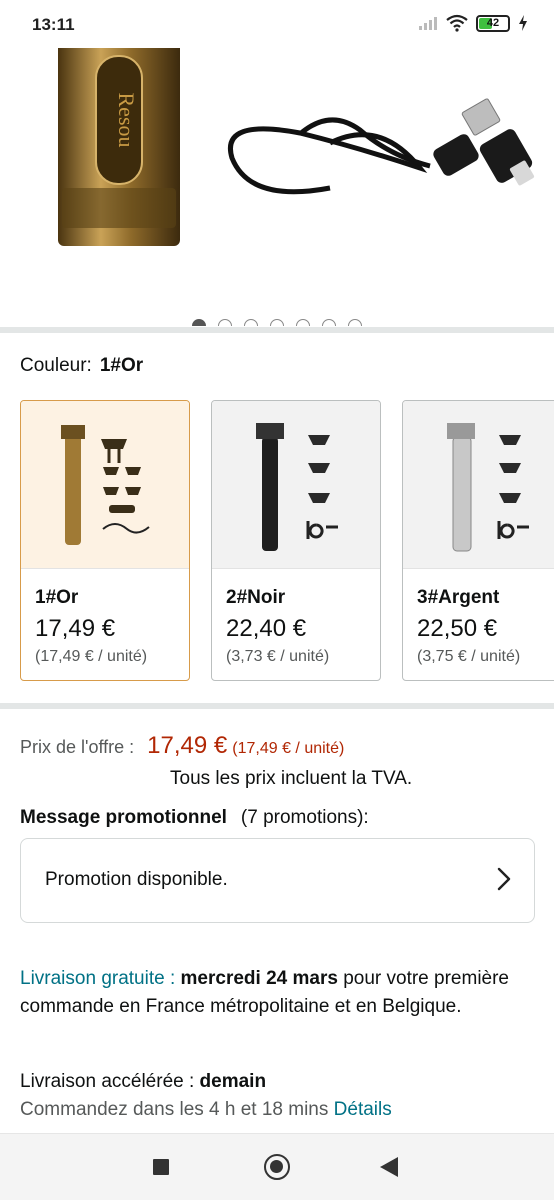 This screenshot has height=1200, width=554. What do you see at coordinates (75, 628) in the screenshot?
I see `swatch-price: 17,49 €` at bounding box center [75, 628].